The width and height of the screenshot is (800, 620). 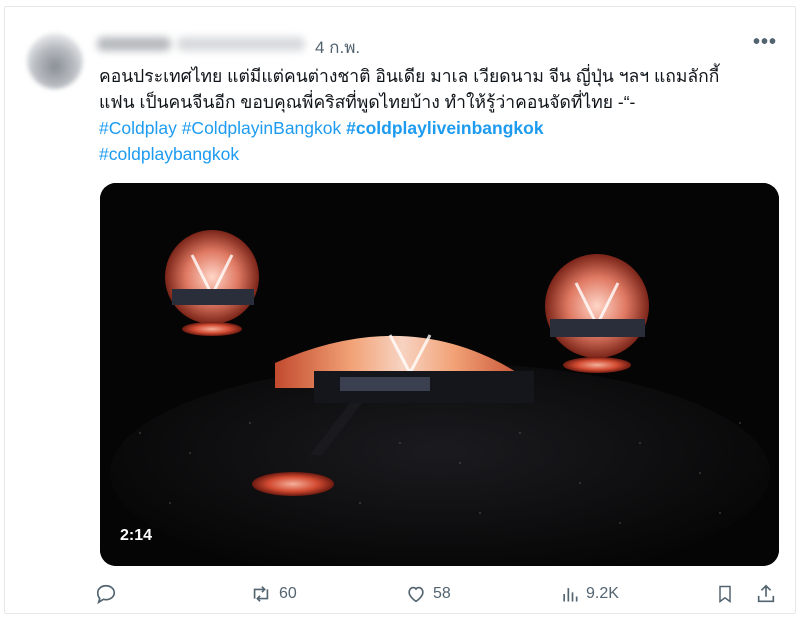 I want to click on reply-icon, so click(x=106, y=594).